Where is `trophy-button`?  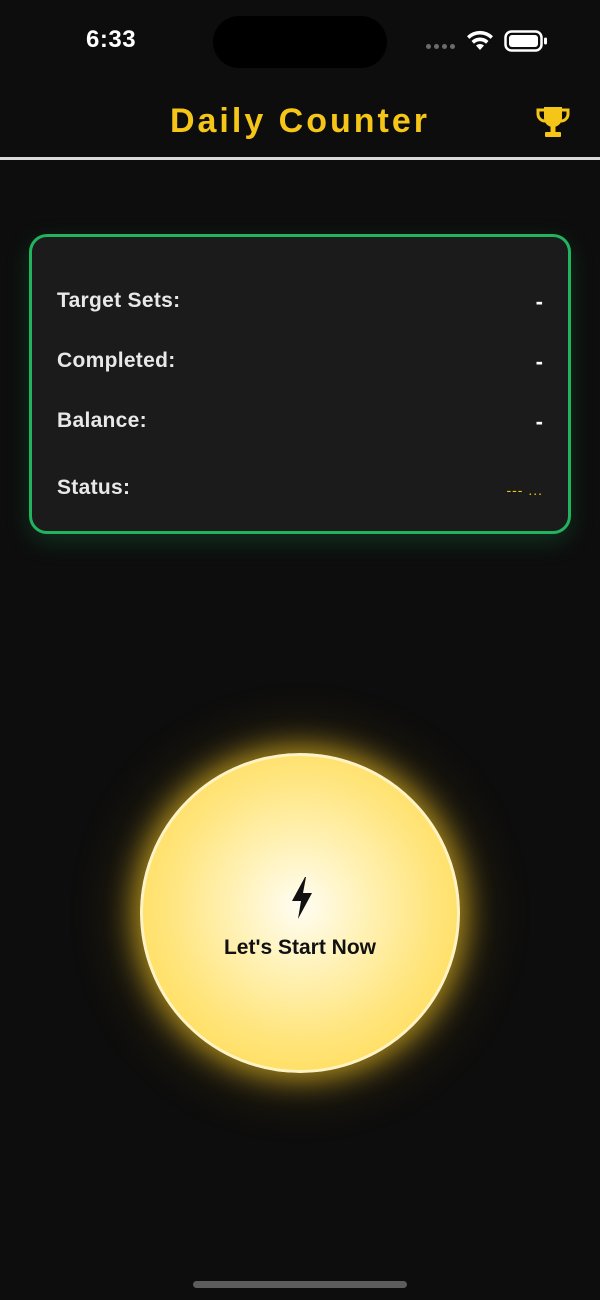 trophy-button is located at coordinates (553, 122).